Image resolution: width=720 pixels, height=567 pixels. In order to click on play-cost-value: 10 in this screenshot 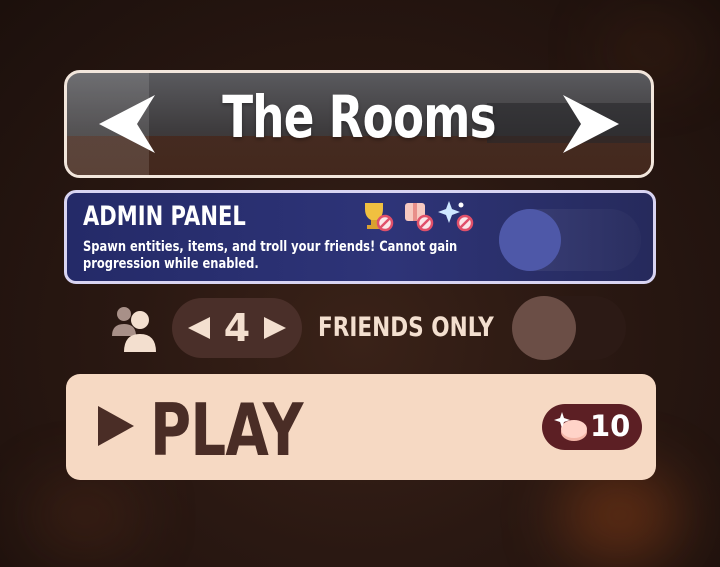, I will do `click(610, 426)`.